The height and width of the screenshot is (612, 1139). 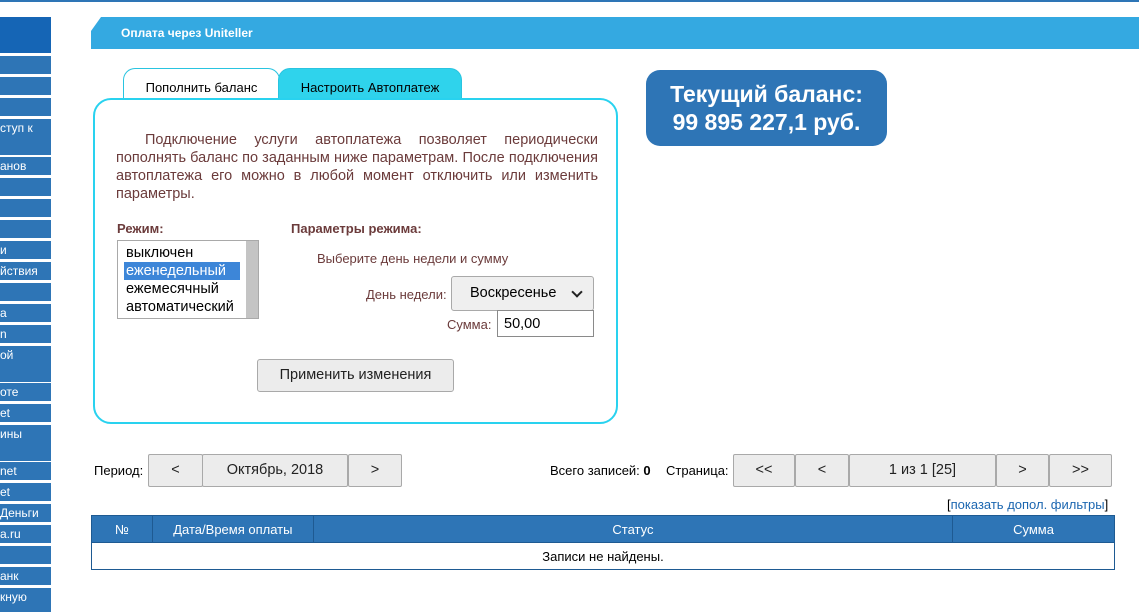 I want to click on sidebar-item: a.ru, so click(x=25, y=534).